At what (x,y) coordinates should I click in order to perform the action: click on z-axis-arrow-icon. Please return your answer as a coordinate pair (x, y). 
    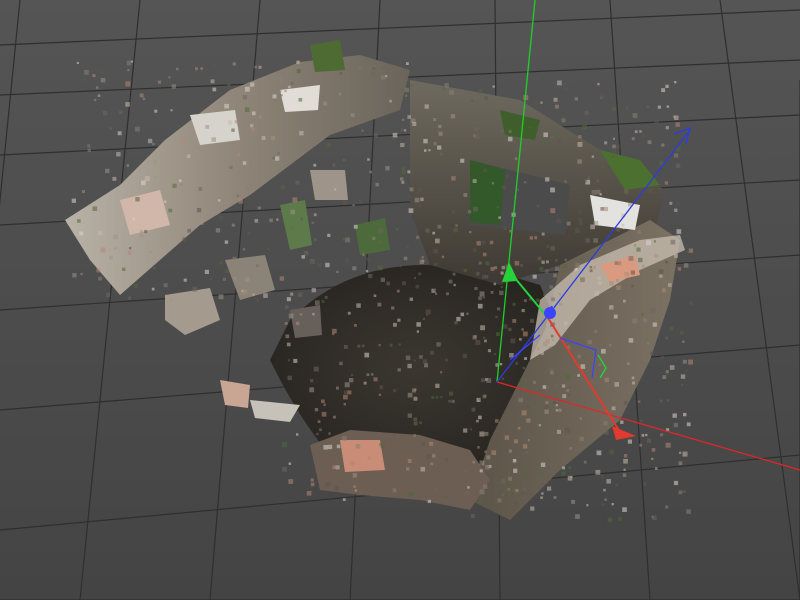
    Looking at the image, I should click on (550, 313).